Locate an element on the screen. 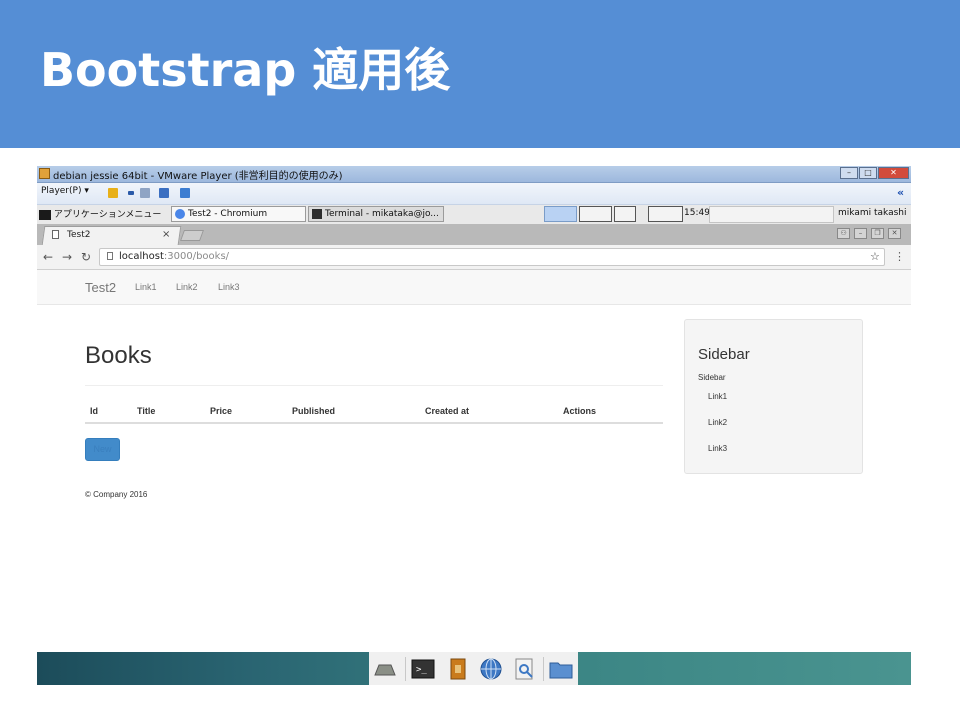 The height and width of the screenshot is (720, 960). chromium-icon is located at coordinates (180, 214).